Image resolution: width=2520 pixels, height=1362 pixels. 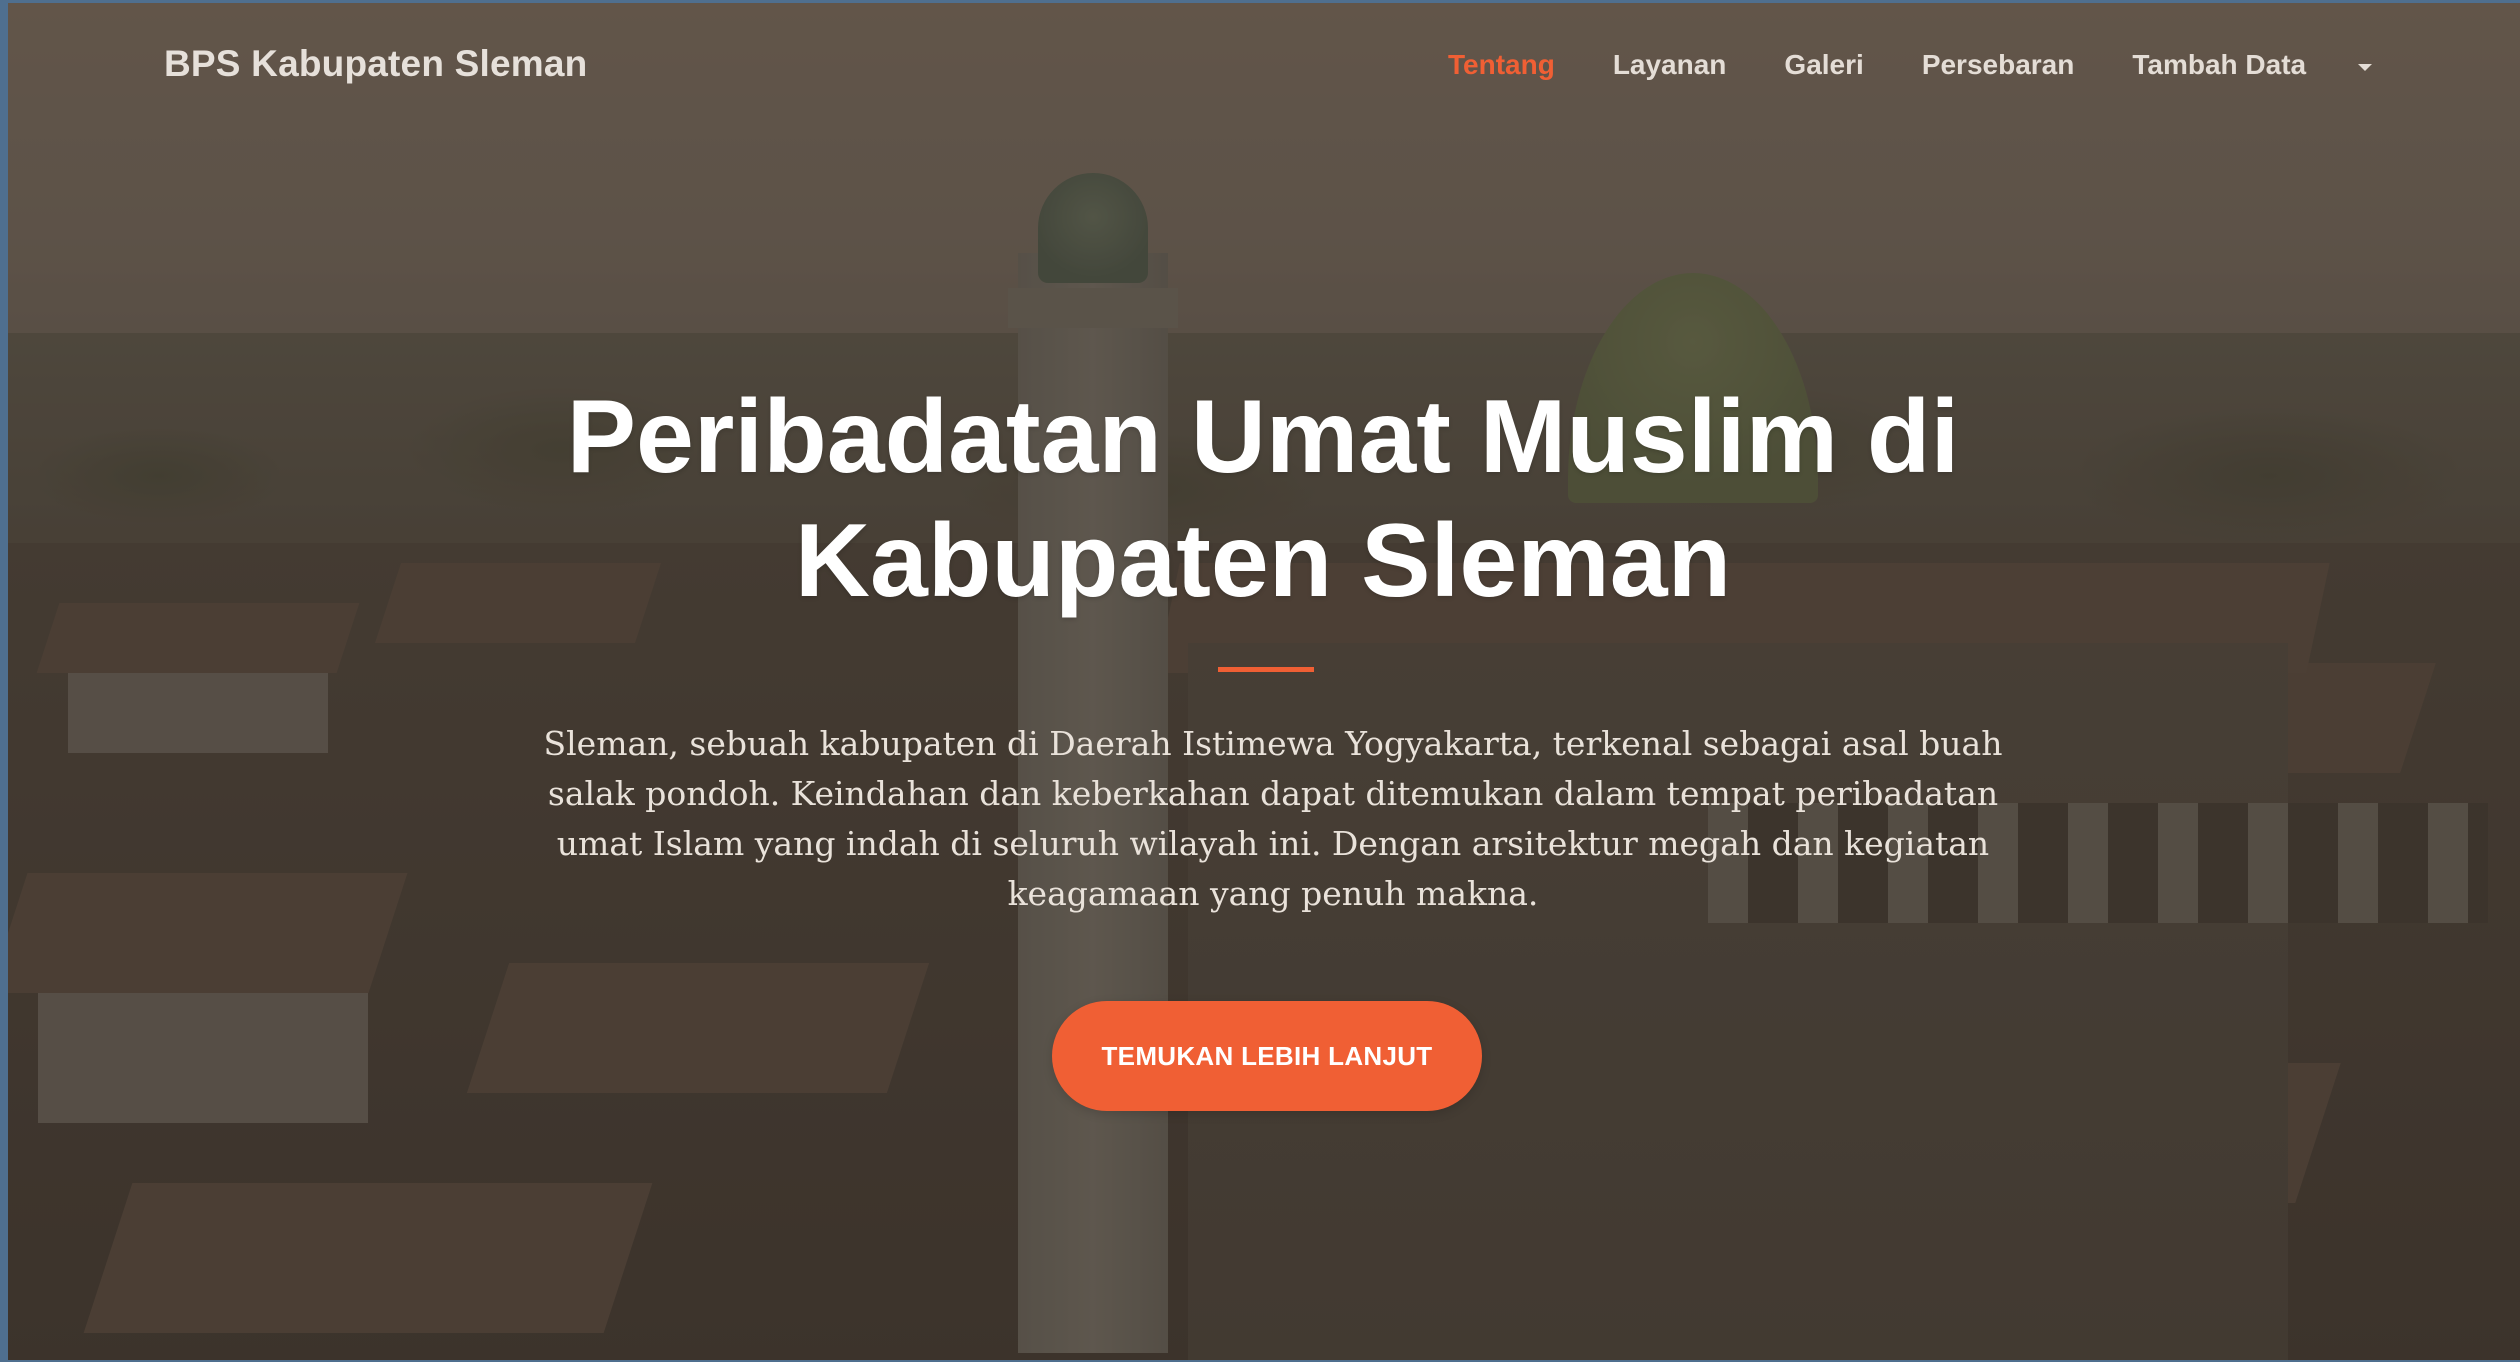 What do you see at coordinates (1267, 1056) in the screenshot?
I see `find-out-more-button: TEMUKAN LEBIH LANJUT` at bounding box center [1267, 1056].